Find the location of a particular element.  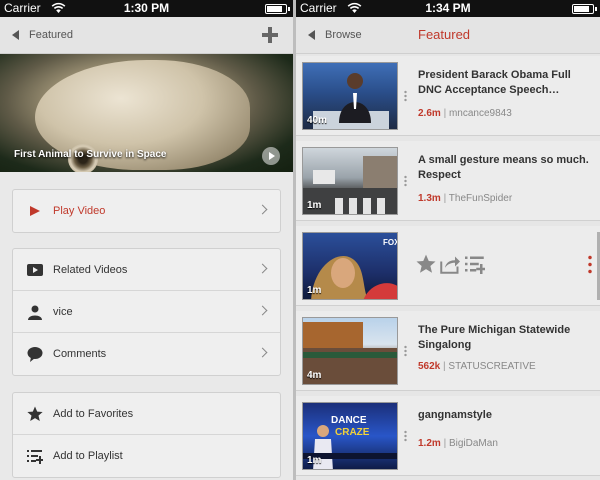

video-thumbnail: DANCE CRAZE 1m is located at coordinates (350, 436).